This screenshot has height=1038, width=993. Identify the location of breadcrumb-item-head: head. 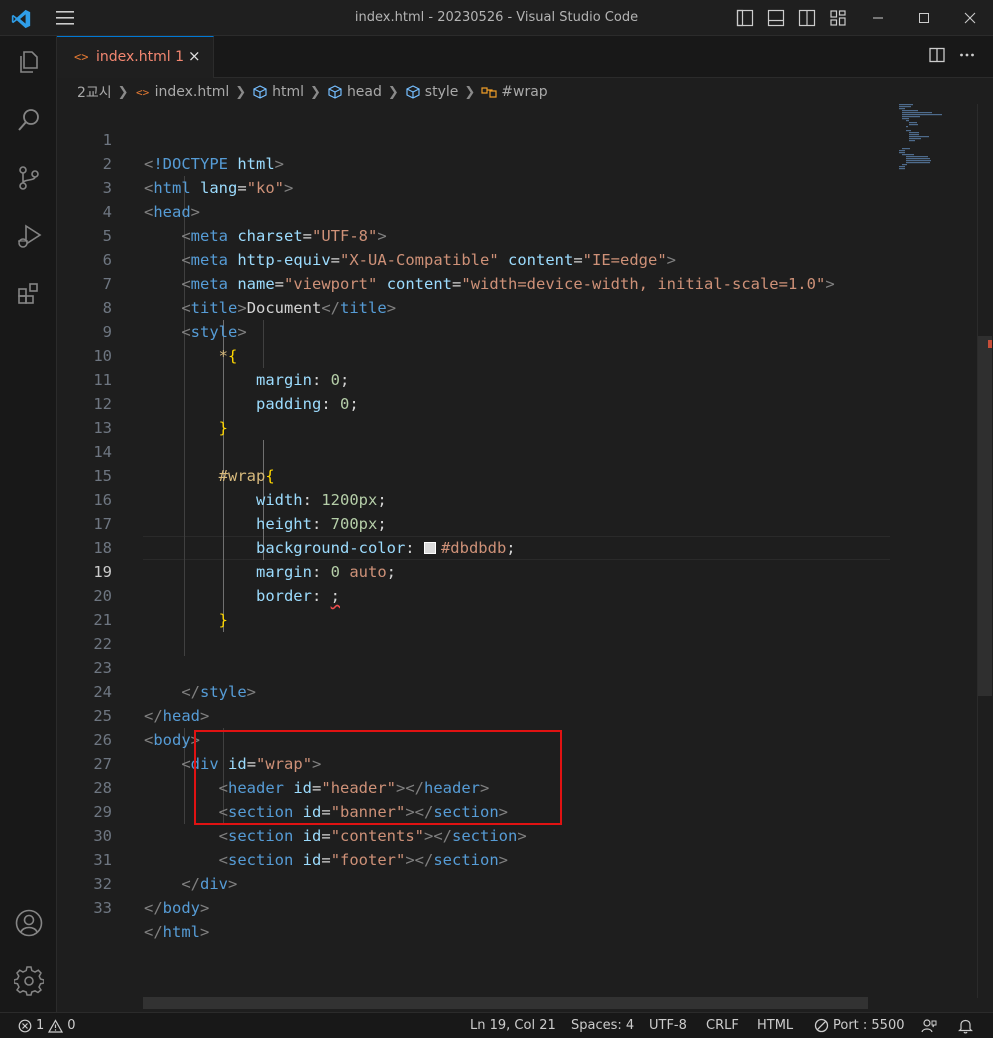
(354, 92).